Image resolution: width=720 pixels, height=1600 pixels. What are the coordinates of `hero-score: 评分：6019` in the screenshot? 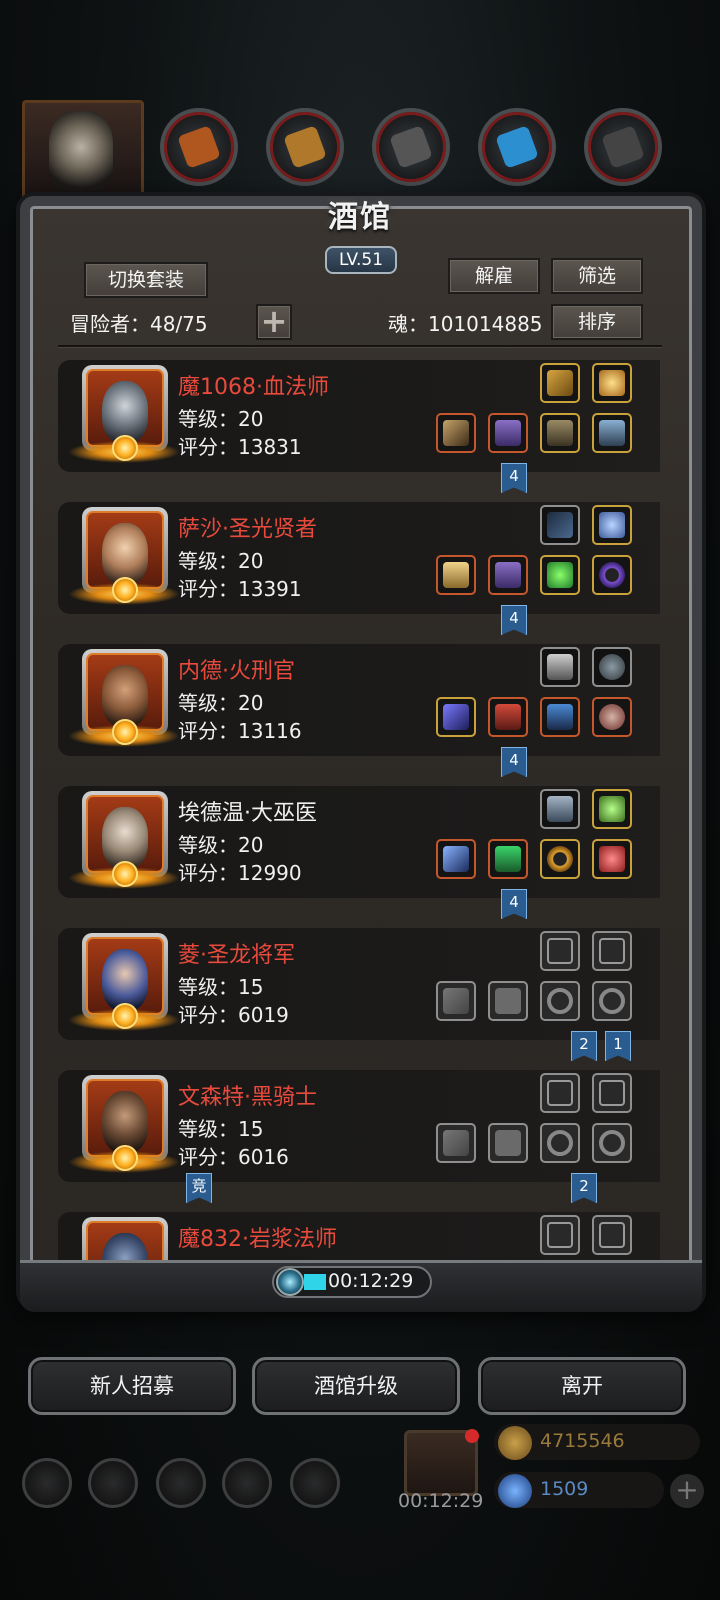 It's located at (233, 1015).